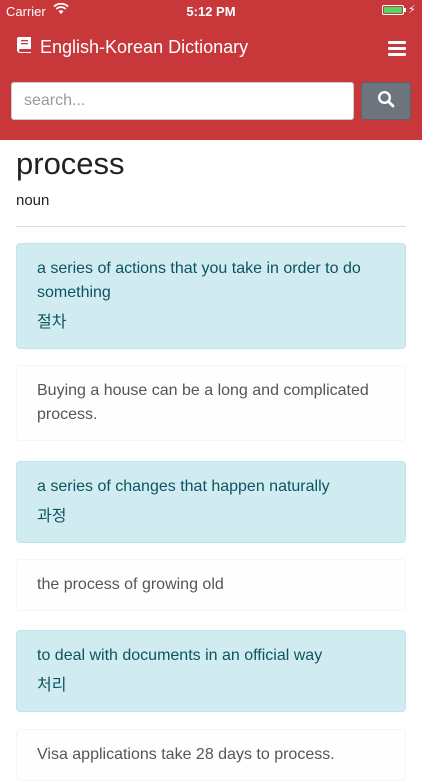 This screenshot has width=422, height=781. Describe the element at coordinates (52, 516) in the screenshot. I see `korean-translation: 과정` at that location.